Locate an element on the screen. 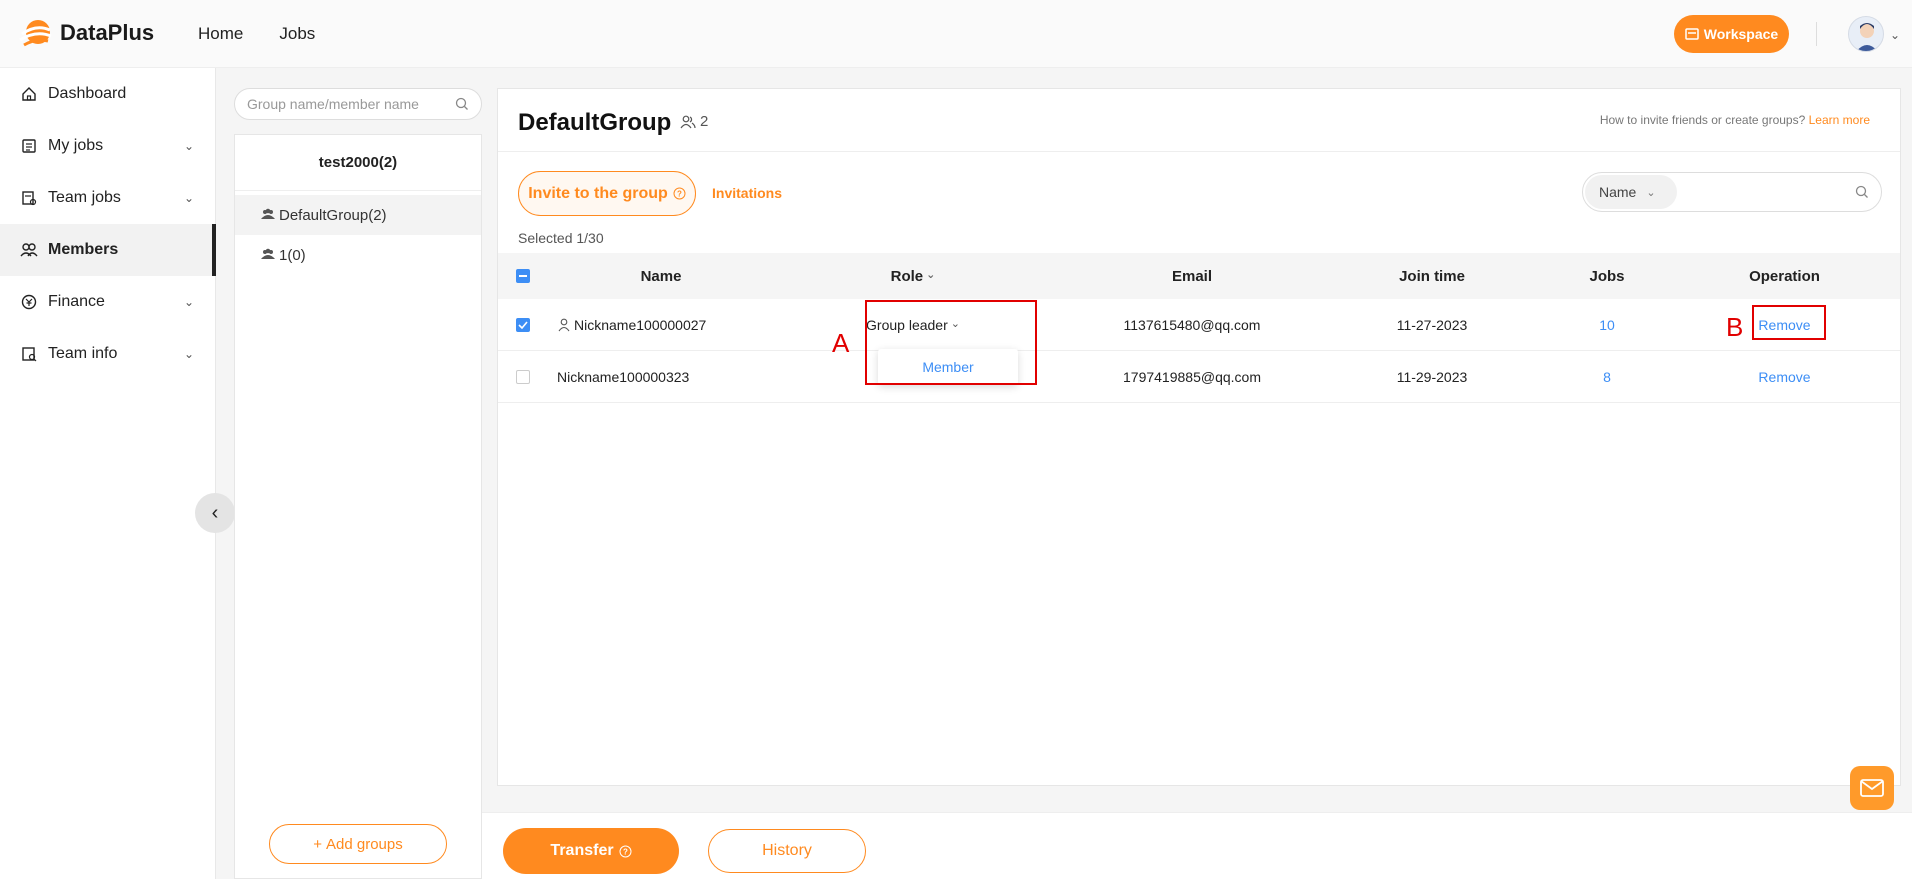 This screenshot has width=1912, height=879. sidebar-item-dashboard: Dashboard is located at coordinates (108, 94).